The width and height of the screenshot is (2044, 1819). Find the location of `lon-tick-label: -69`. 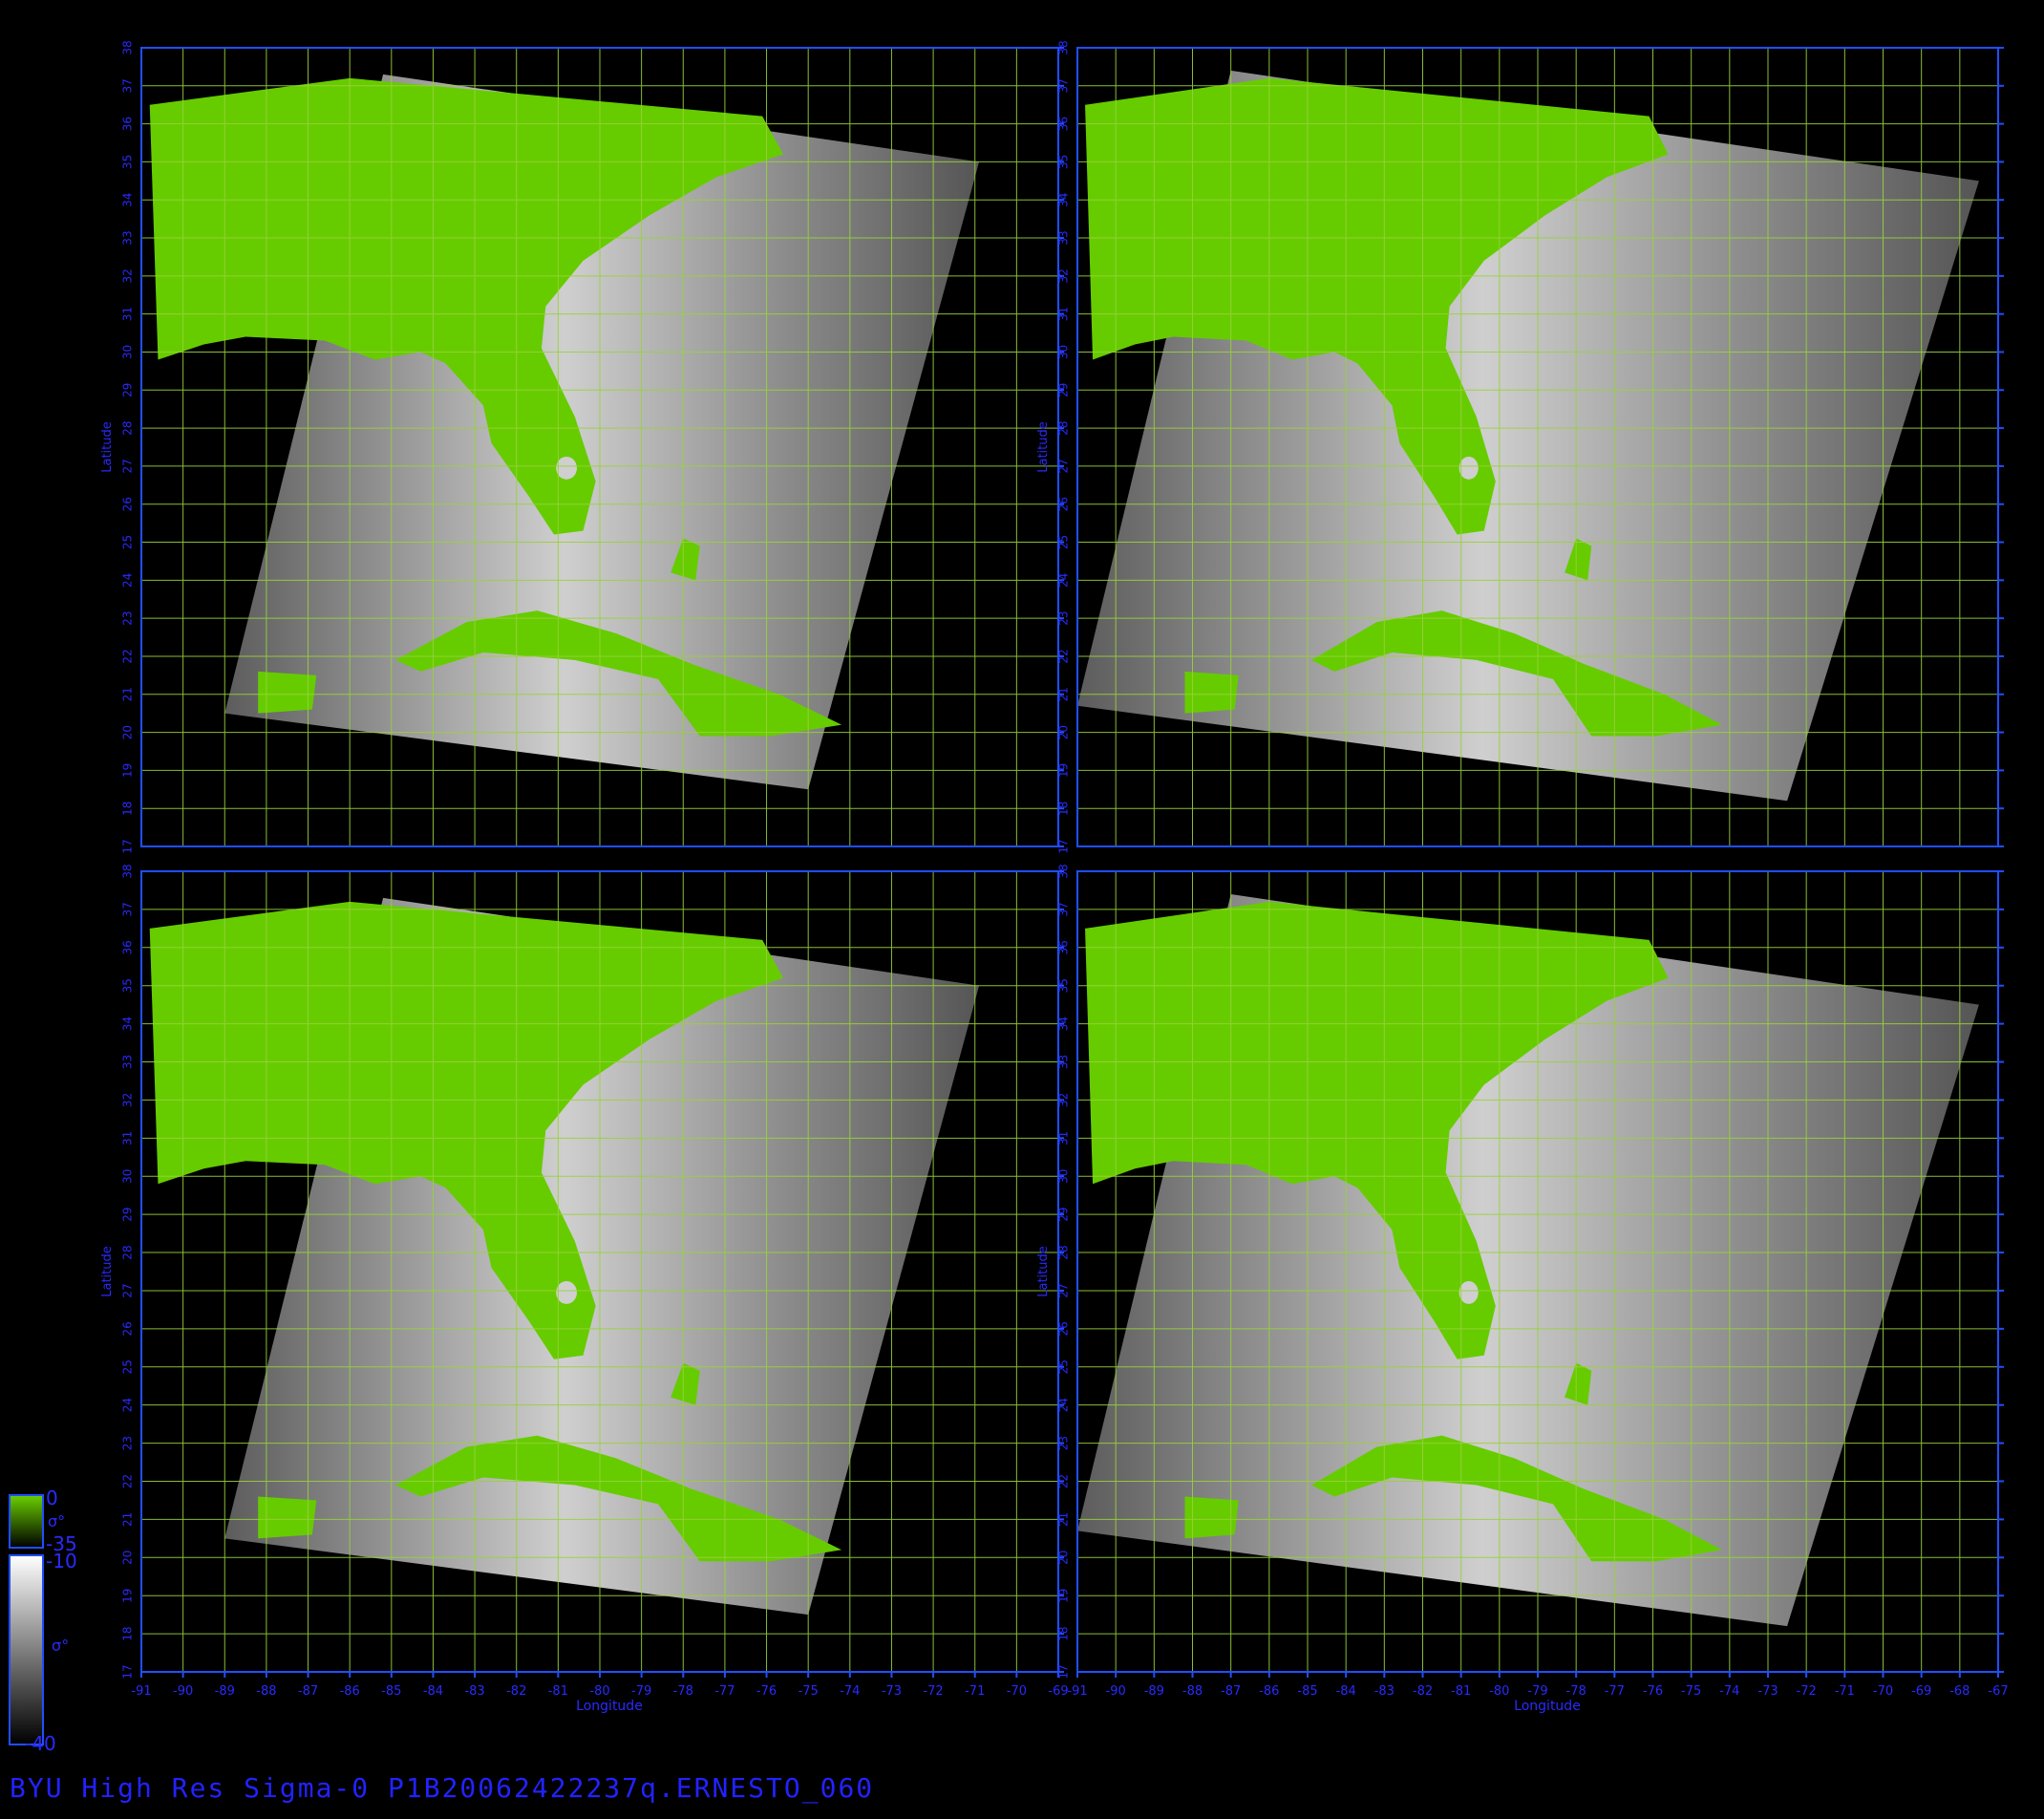

lon-tick-label: -69 is located at coordinates (1058, 1691).